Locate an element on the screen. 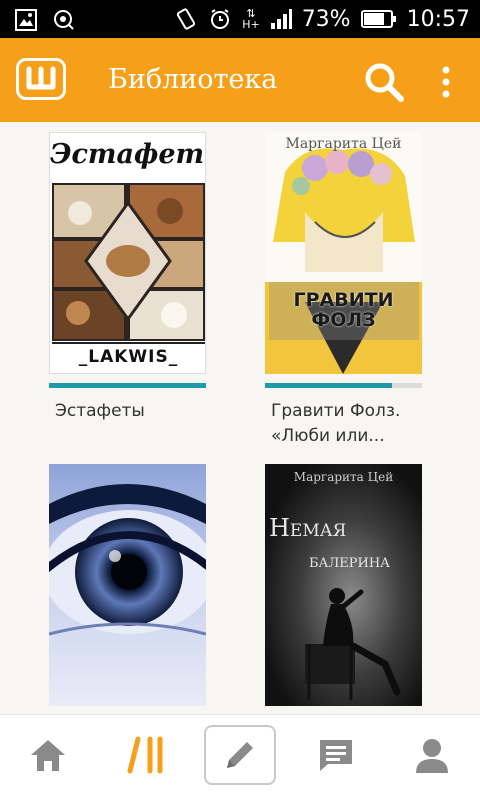 This screenshot has height=800, width=480. cover-art-blue-eye is located at coordinates (127, 585).